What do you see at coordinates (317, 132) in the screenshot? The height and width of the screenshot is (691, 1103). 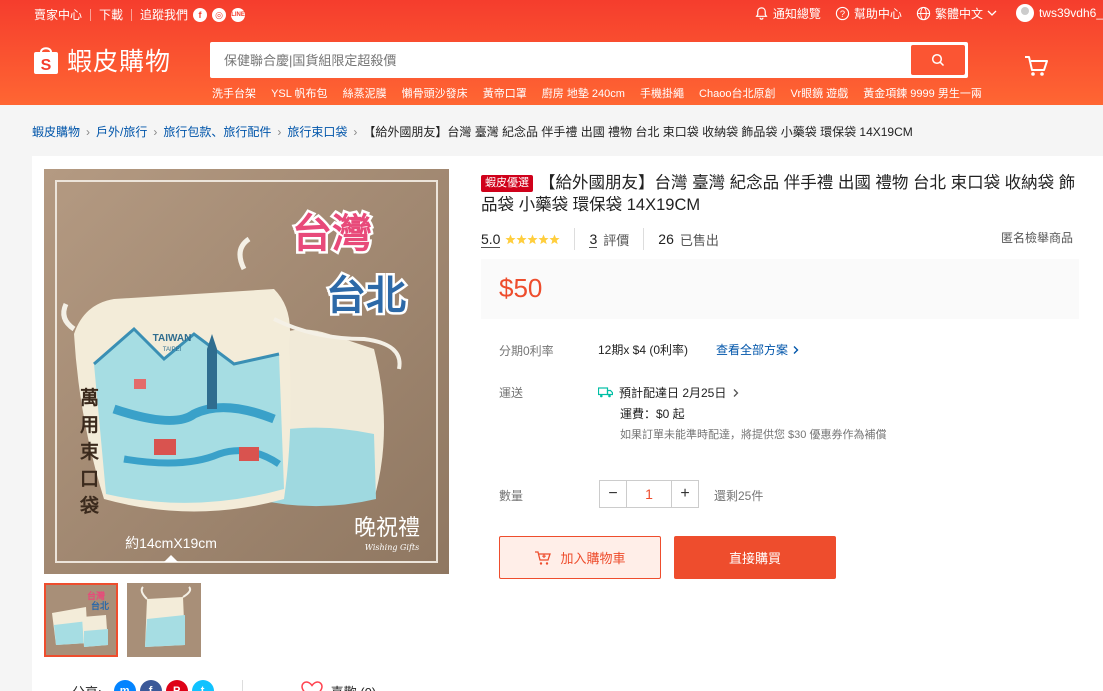 I see `breadcrumb-link: 旅行束口袋` at bounding box center [317, 132].